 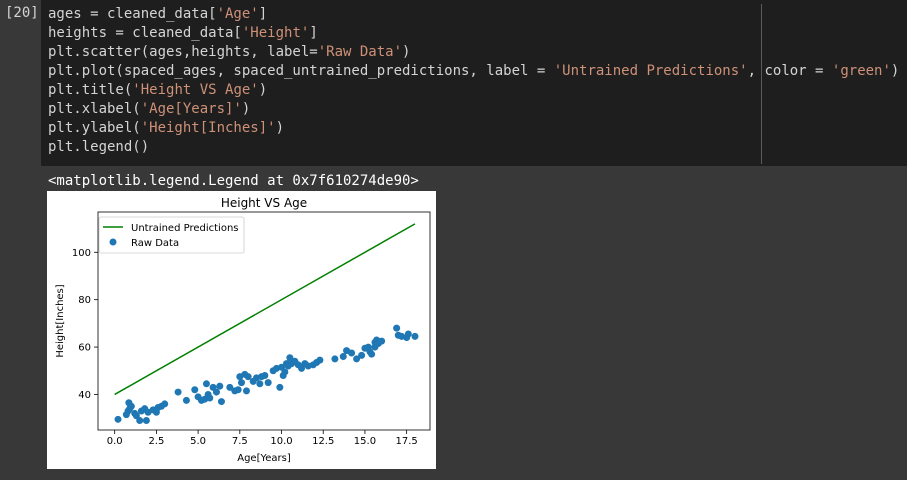 I want to click on x-tick-label: 5.0, so click(x=198, y=441).